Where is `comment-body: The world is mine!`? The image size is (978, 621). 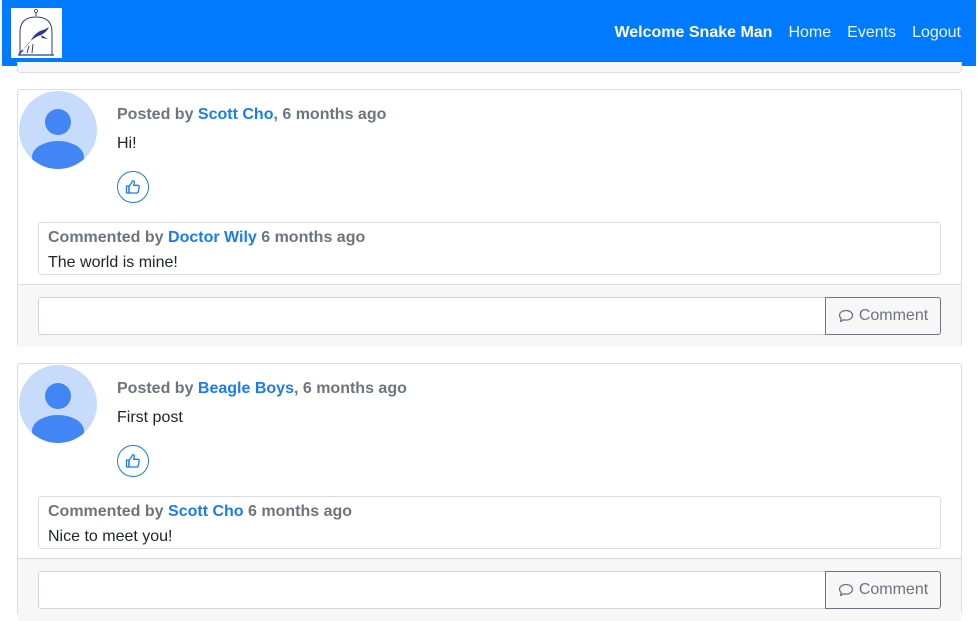 comment-body: The world is mine! is located at coordinates (113, 262).